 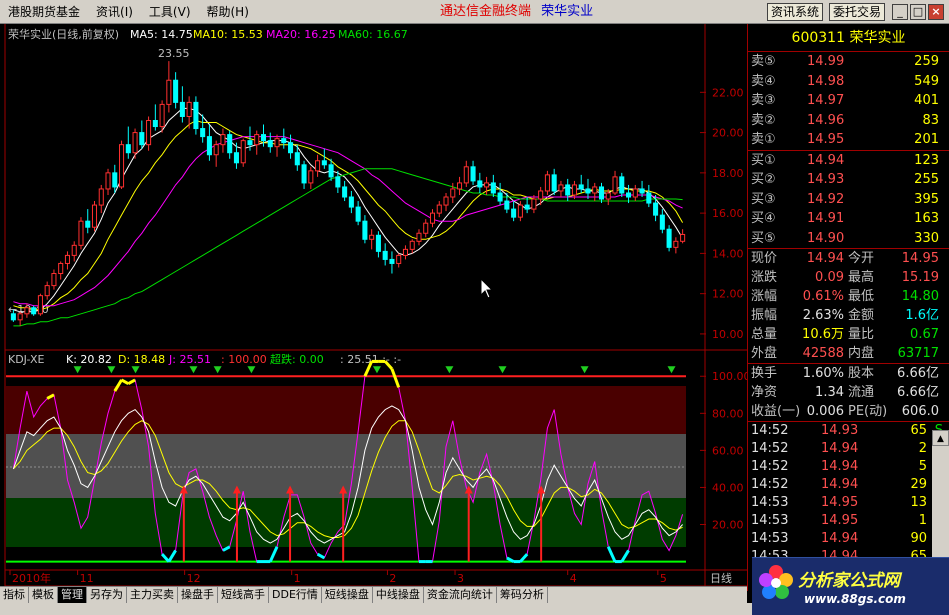 I want to click on asks-price: 14.95, so click(x=826, y=139).